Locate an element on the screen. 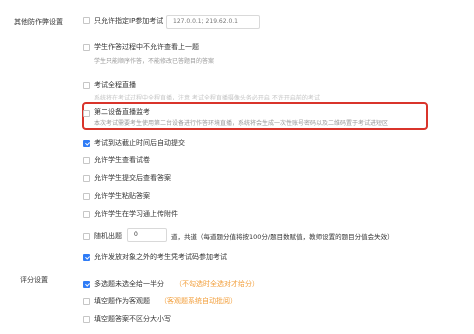 The image size is (474, 334). ip-only-label: 只允许指定IP参加考试 is located at coordinates (129, 20).